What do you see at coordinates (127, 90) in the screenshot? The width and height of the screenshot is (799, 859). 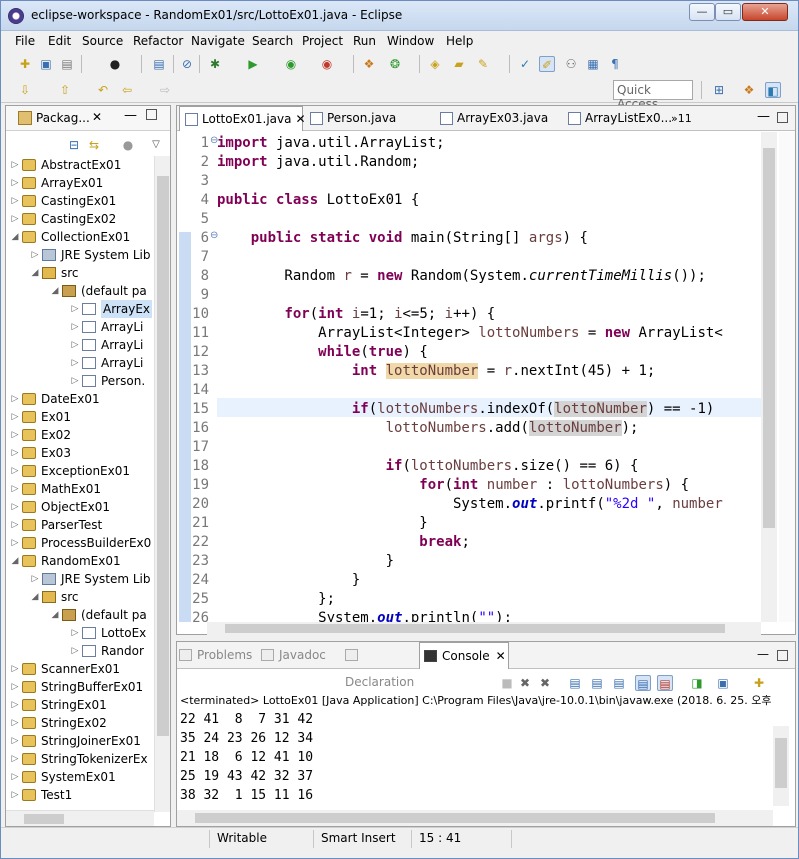 I see `back-icon: ⇦` at bounding box center [127, 90].